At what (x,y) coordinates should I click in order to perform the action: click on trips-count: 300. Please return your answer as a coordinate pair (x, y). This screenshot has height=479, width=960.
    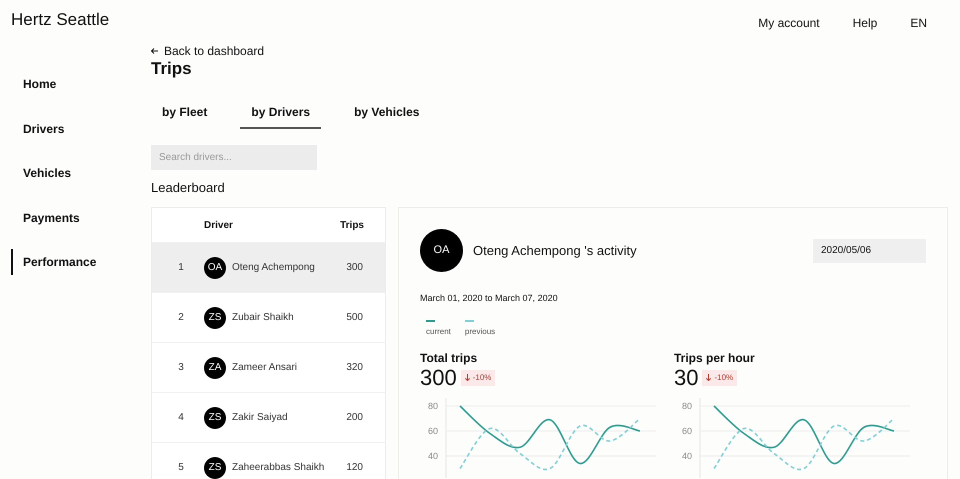
    Looking at the image, I should click on (354, 268).